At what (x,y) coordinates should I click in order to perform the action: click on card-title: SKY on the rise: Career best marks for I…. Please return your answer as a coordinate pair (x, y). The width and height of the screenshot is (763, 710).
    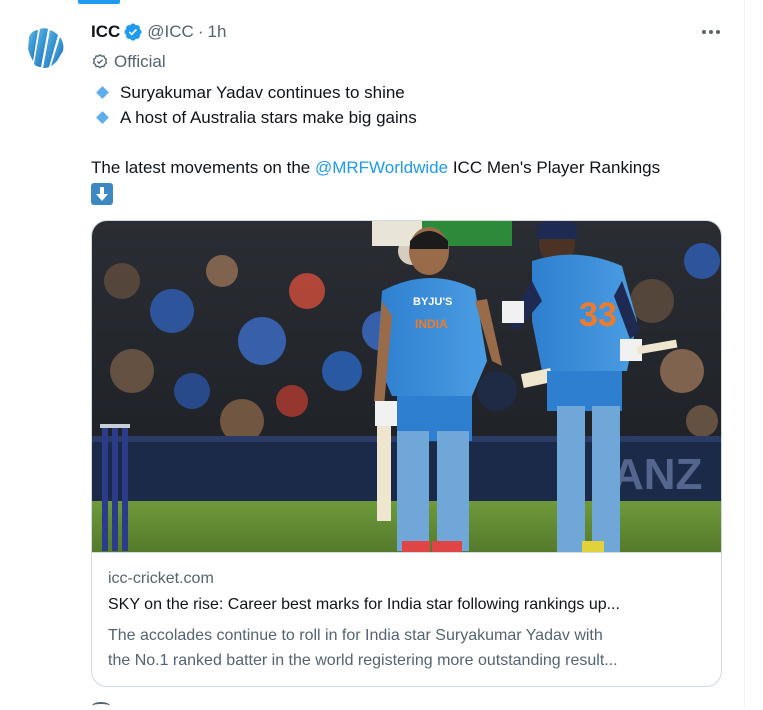
    Looking at the image, I should click on (408, 605).